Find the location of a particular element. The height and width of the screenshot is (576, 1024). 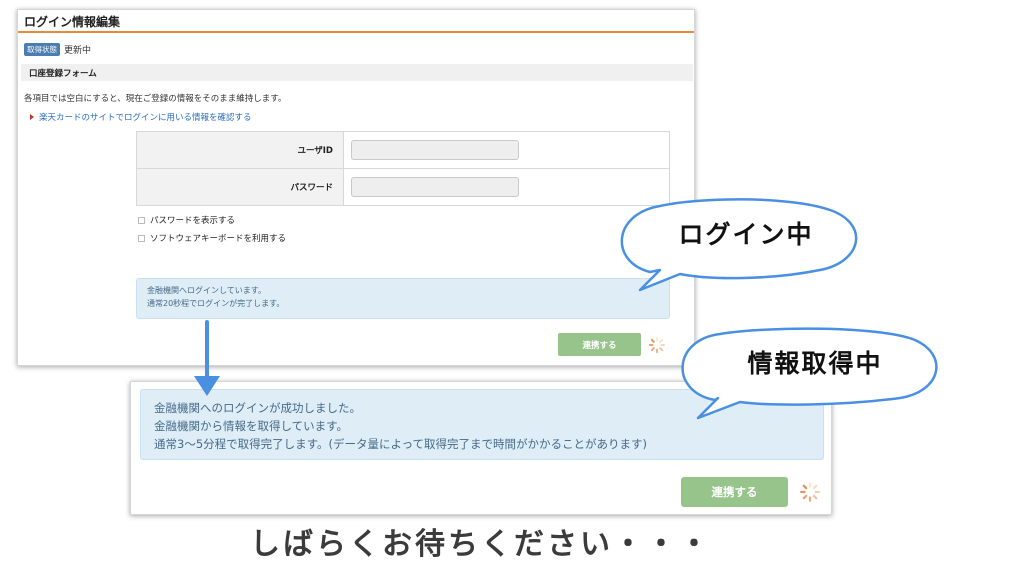

password-input is located at coordinates (435, 187).